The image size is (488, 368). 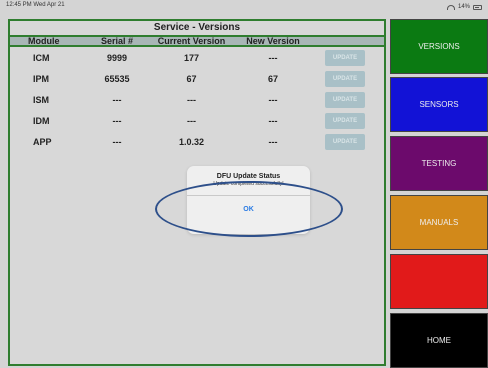 I want to click on update-button-ipm: UPDATE, so click(x=345, y=78).